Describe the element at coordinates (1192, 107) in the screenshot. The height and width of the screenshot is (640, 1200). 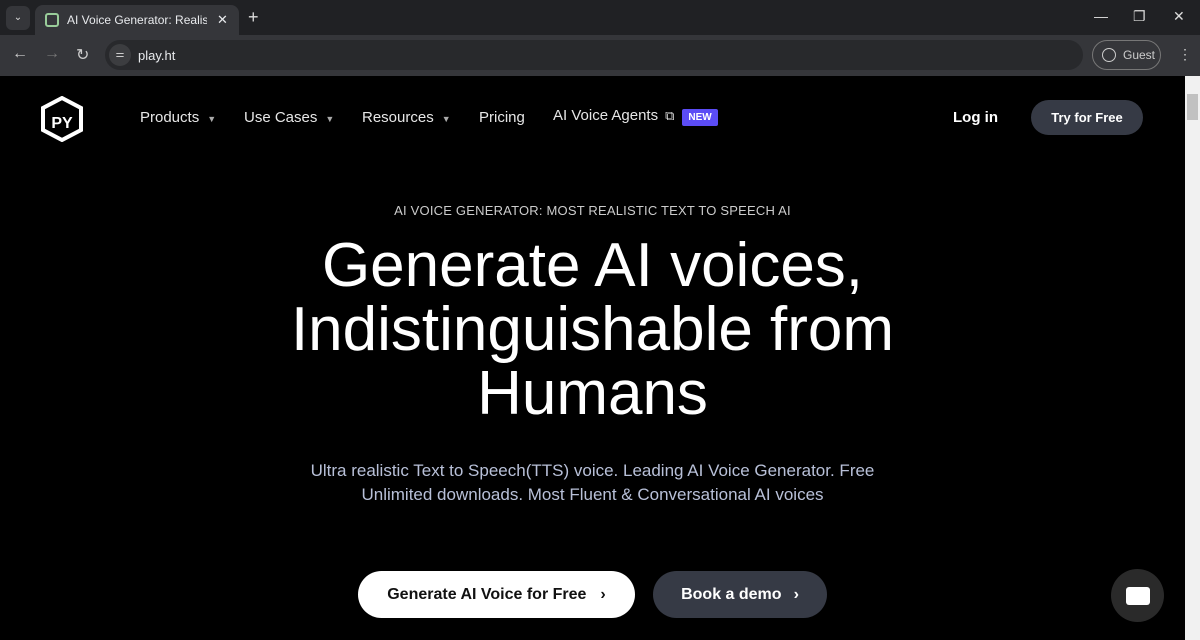
I see `scrollbar-thumb` at that location.